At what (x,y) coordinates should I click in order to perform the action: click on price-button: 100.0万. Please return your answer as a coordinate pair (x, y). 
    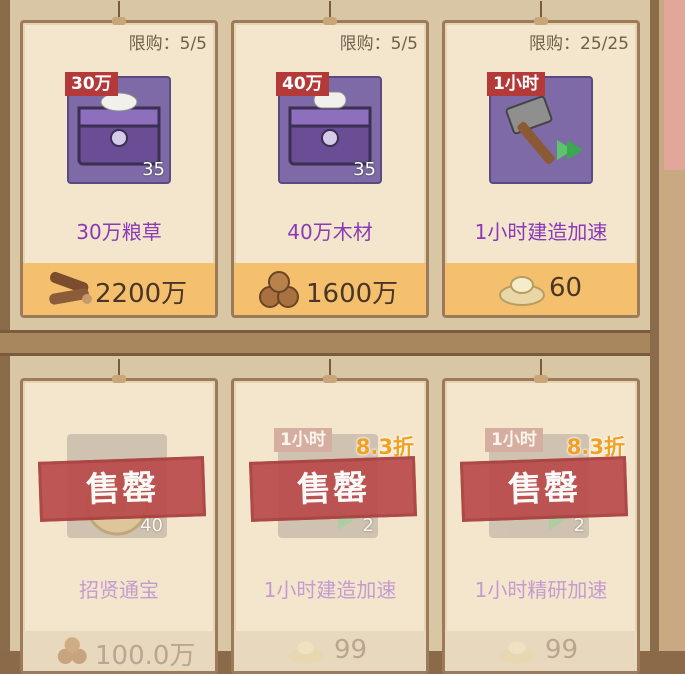
    Looking at the image, I should click on (119, 651).